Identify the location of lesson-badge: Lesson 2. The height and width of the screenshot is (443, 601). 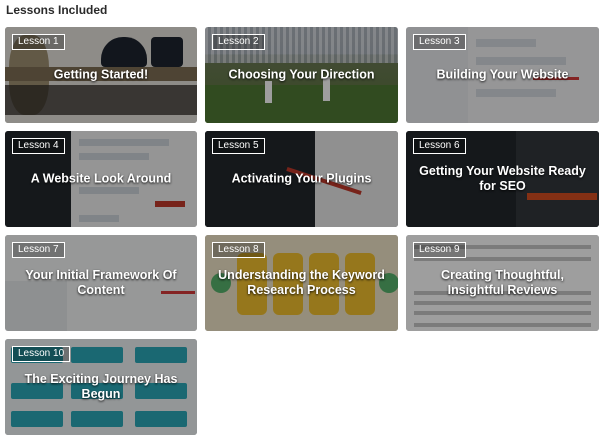
(238, 42).